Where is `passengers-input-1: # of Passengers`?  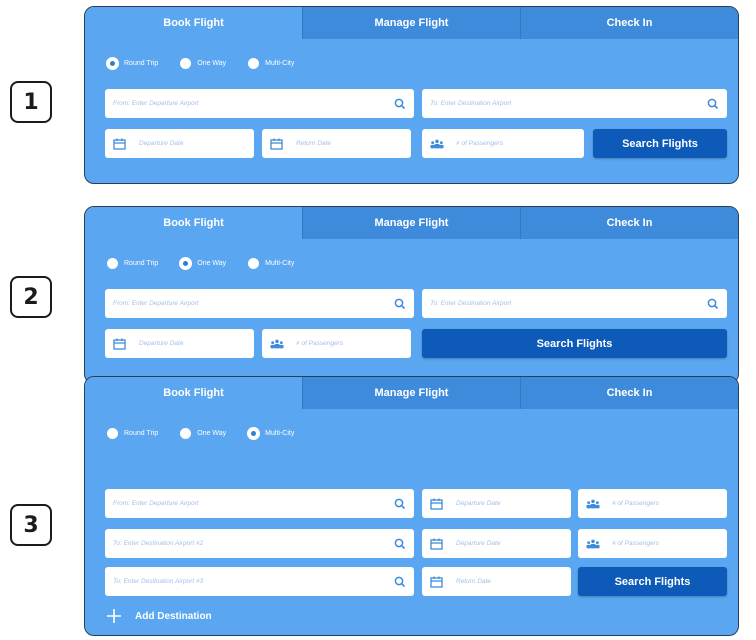 passengers-input-1: # of Passengers is located at coordinates (652, 503).